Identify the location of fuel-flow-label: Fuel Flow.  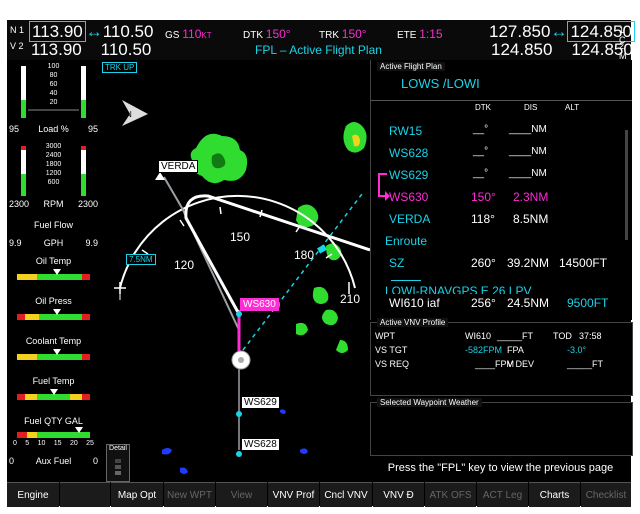
(53, 225).